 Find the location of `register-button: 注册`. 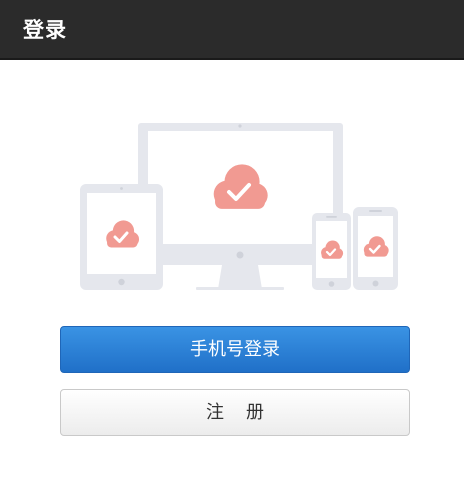

register-button: 注册 is located at coordinates (235, 412).